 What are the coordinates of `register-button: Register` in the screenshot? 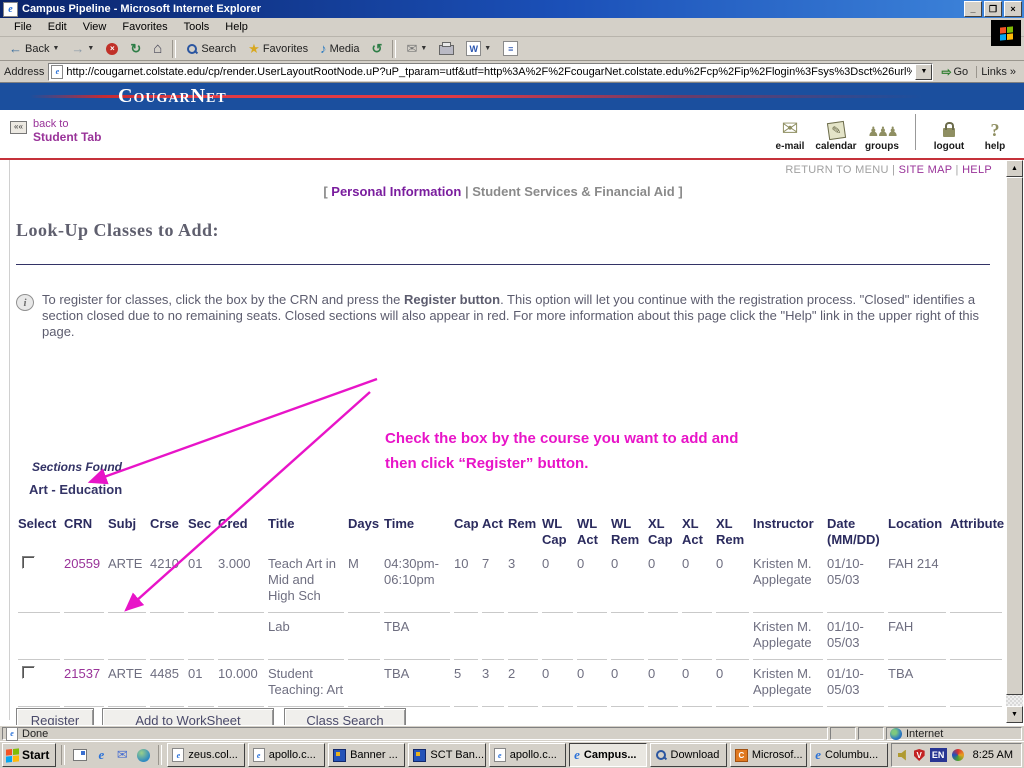 It's located at (55, 716).